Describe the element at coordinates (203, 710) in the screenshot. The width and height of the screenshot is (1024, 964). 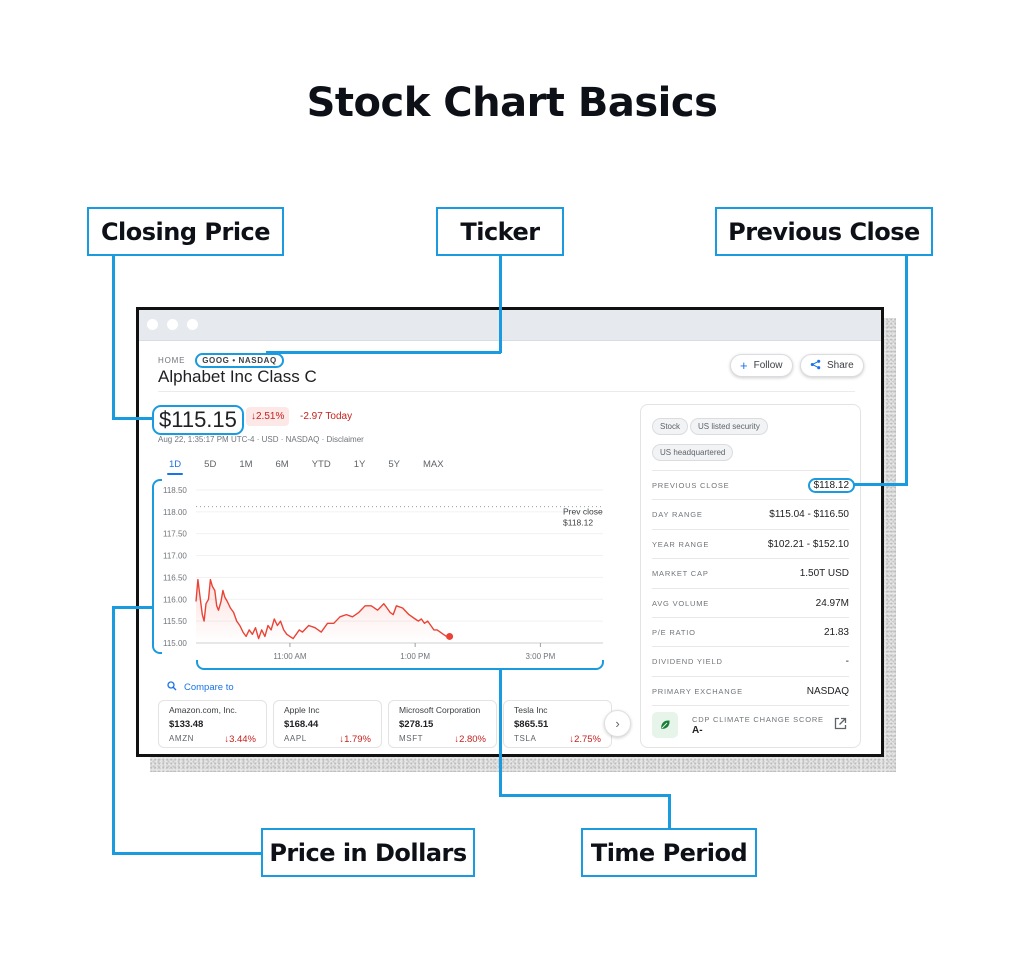
I see `peer-name: Amazon.com, Inc.` at that location.